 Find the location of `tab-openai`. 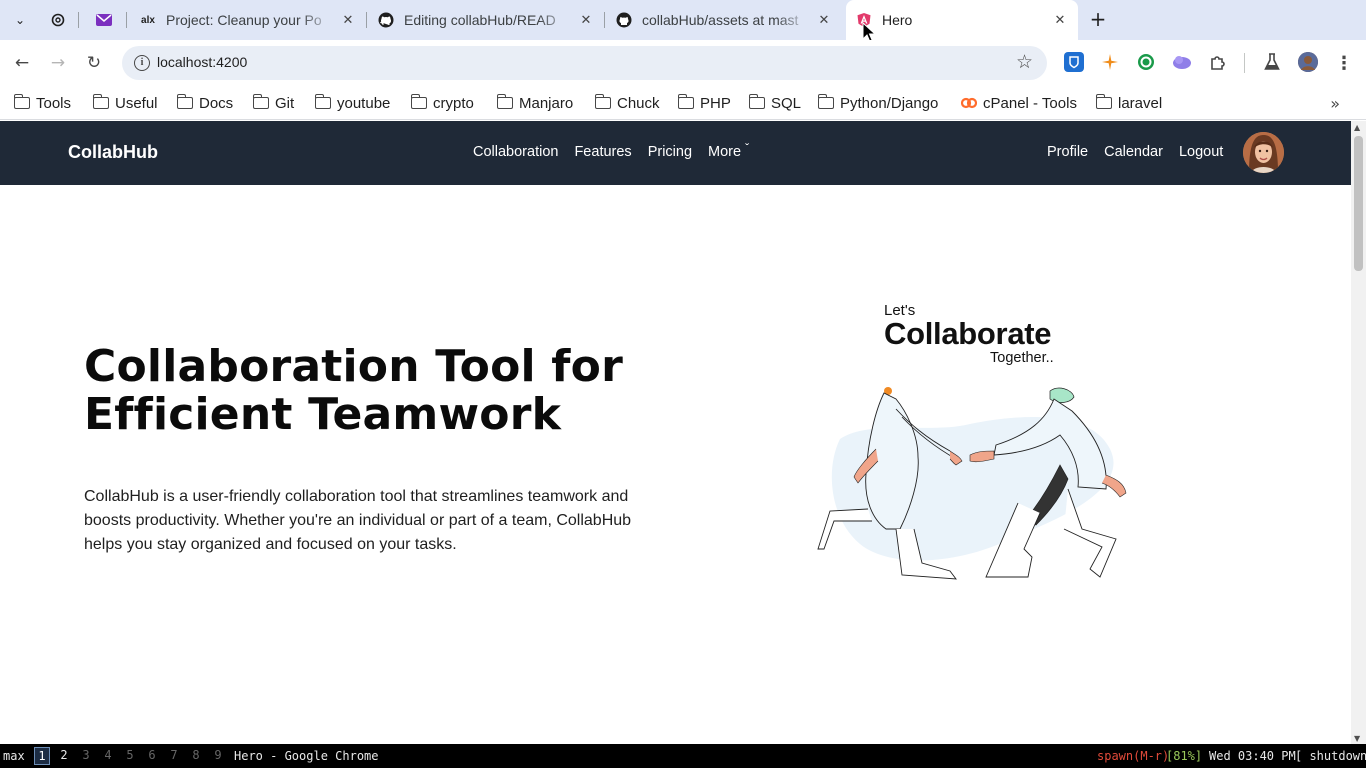

tab-openai is located at coordinates (59, 20).